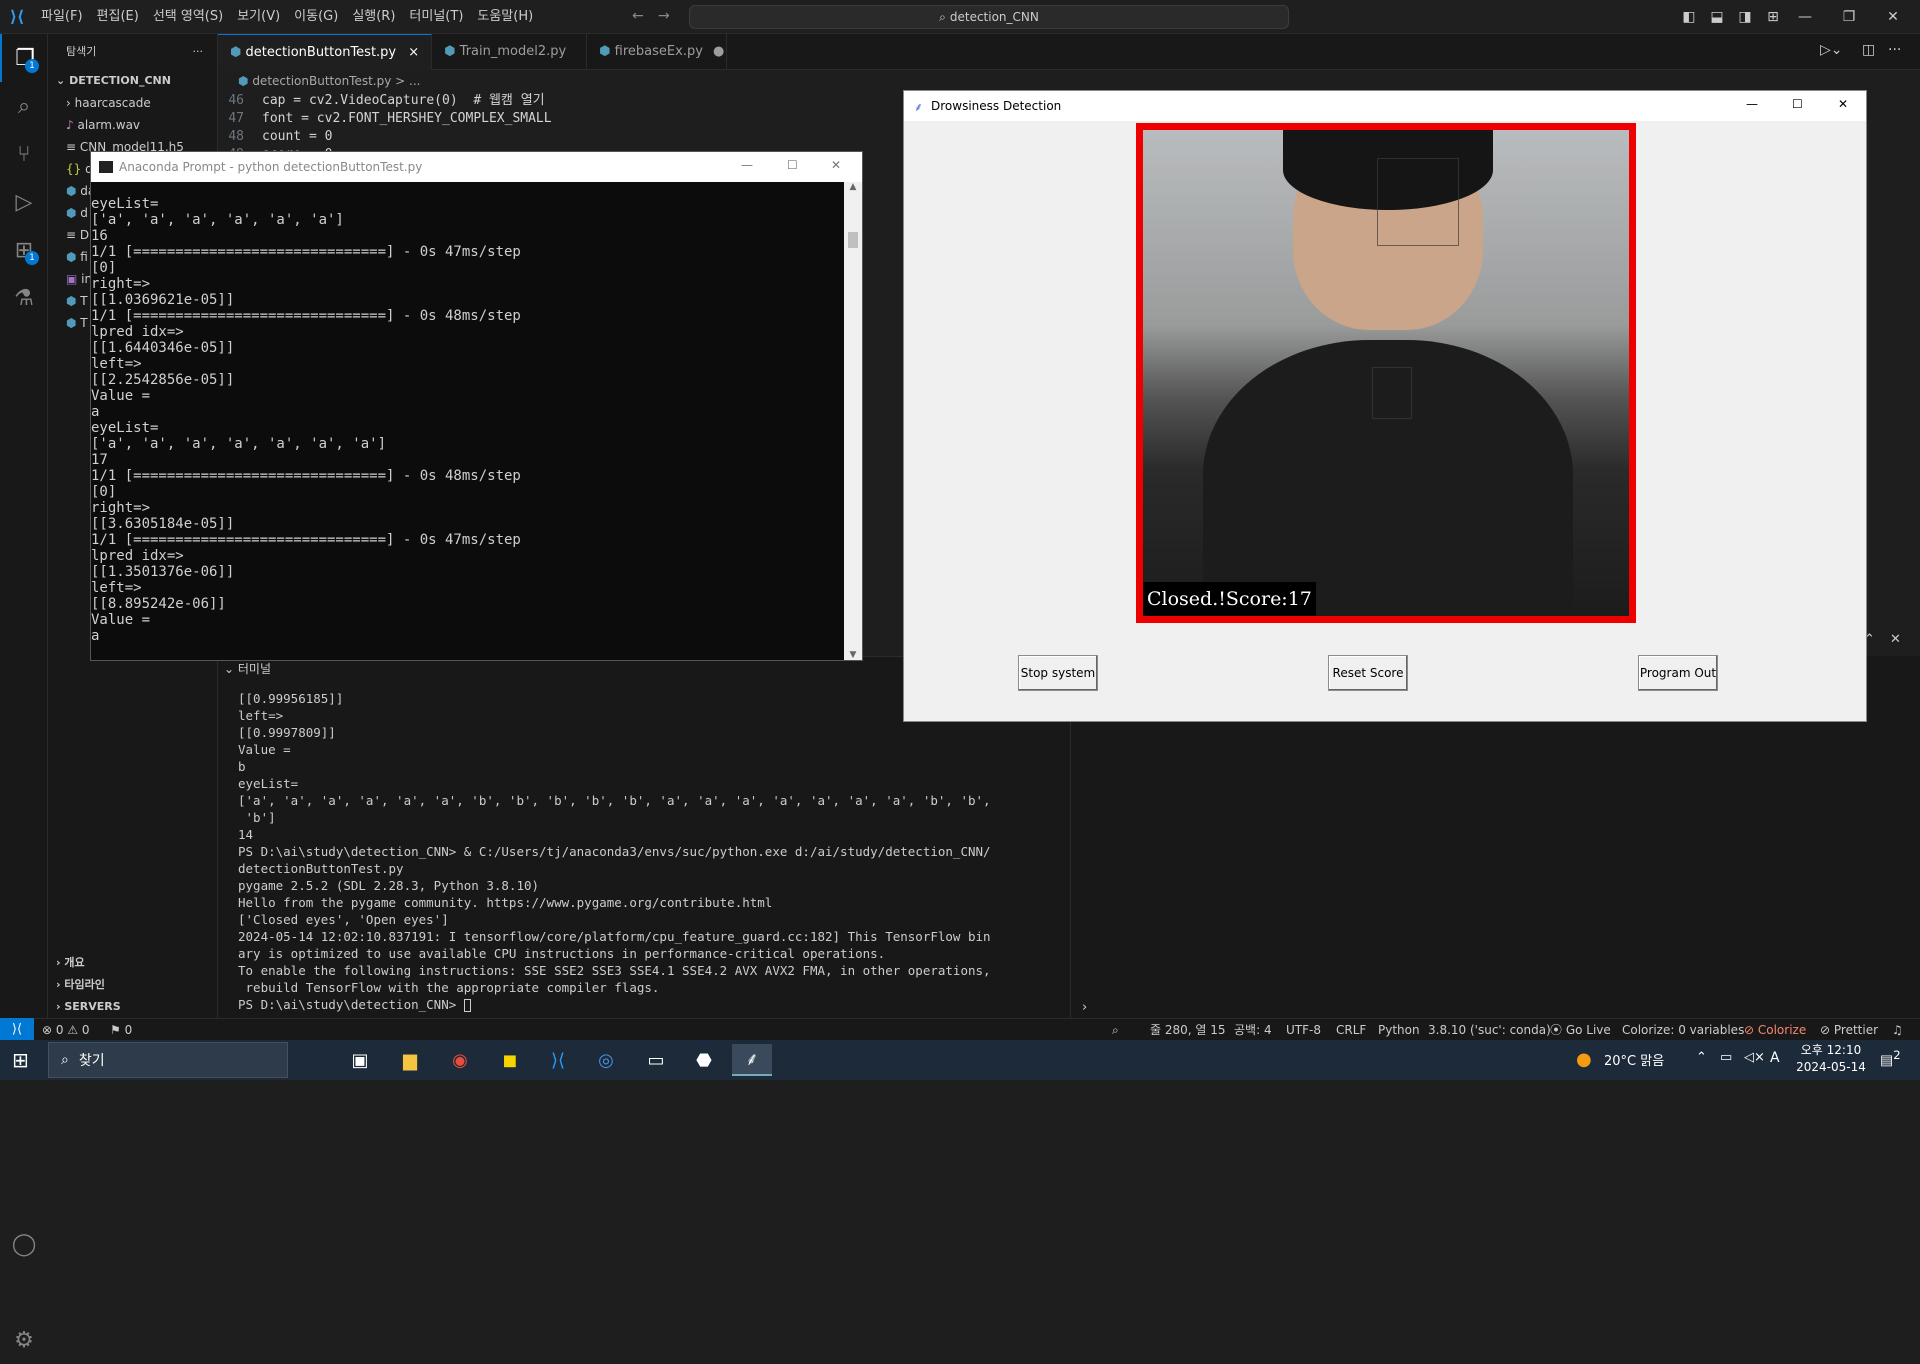 The height and width of the screenshot is (1364, 1920). Describe the element at coordinates (505, 17) in the screenshot. I see `menu-item-7: 도움말(H)` at that location.